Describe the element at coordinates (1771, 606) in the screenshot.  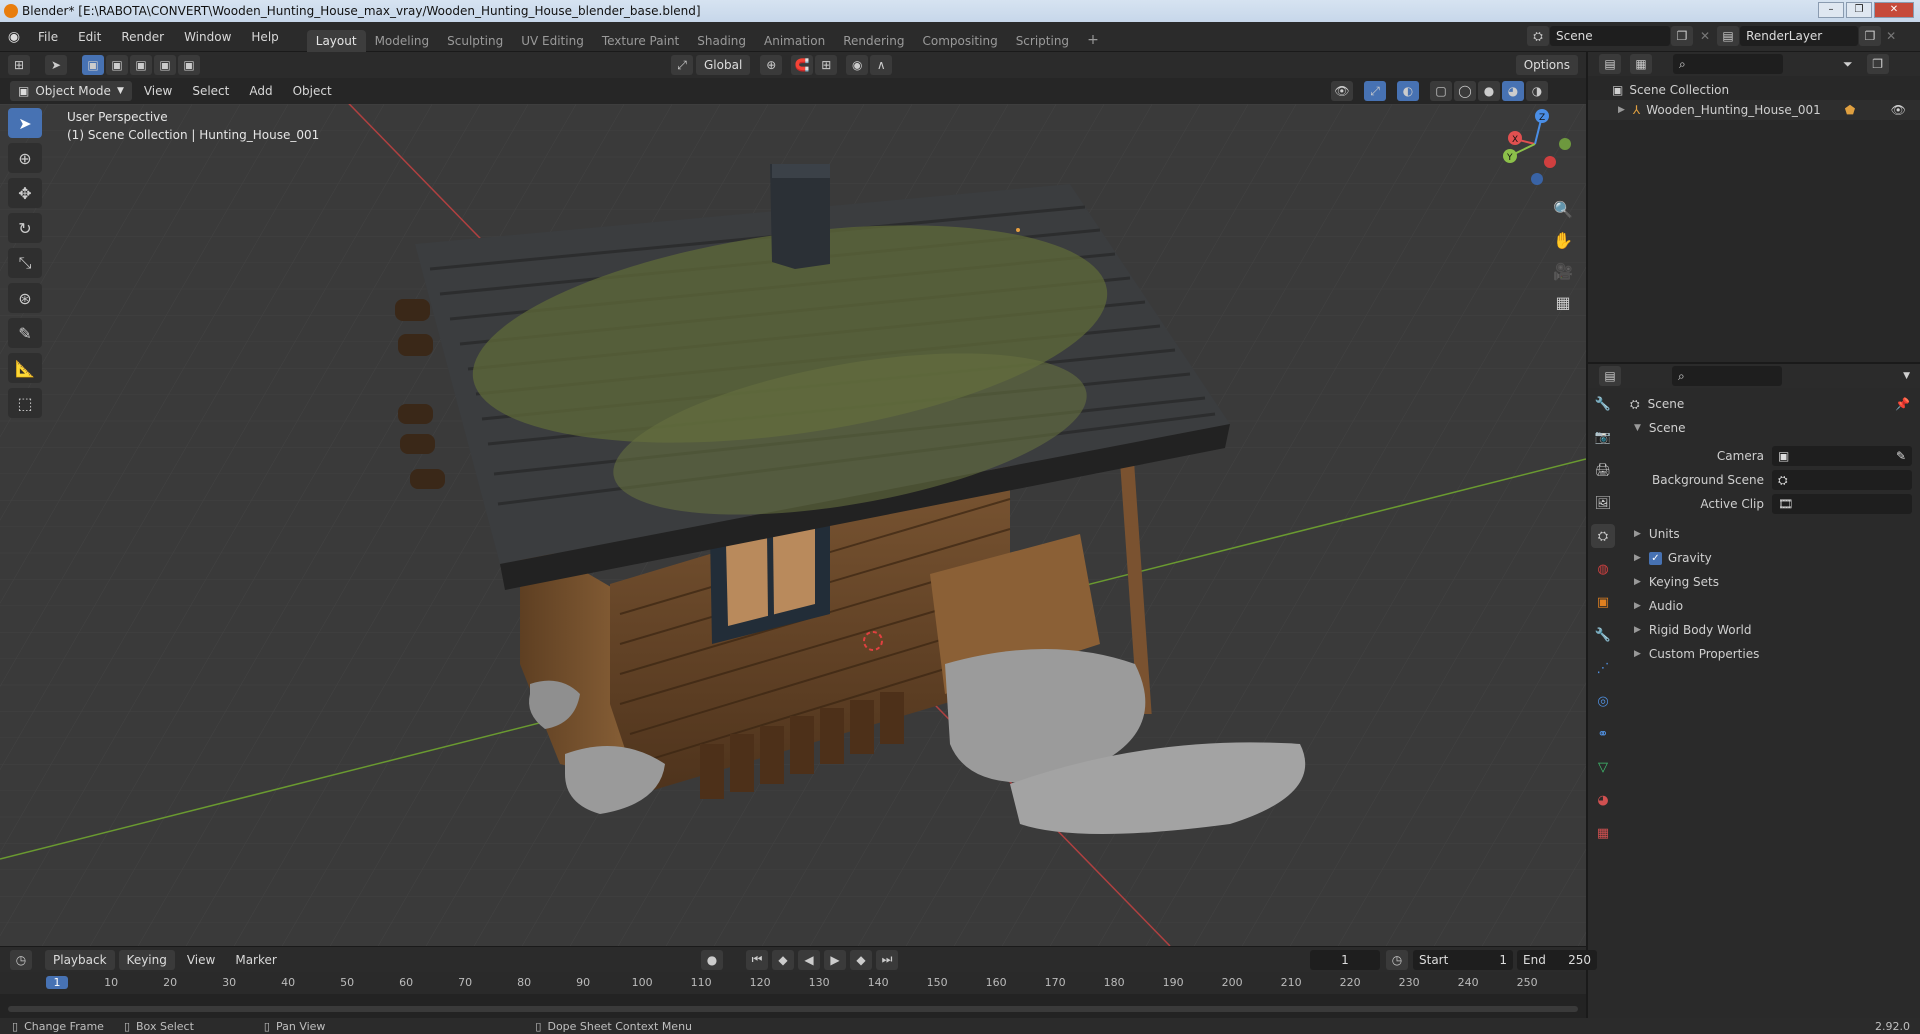
I see `audio-panel-header: ▶ Audio` at that location.